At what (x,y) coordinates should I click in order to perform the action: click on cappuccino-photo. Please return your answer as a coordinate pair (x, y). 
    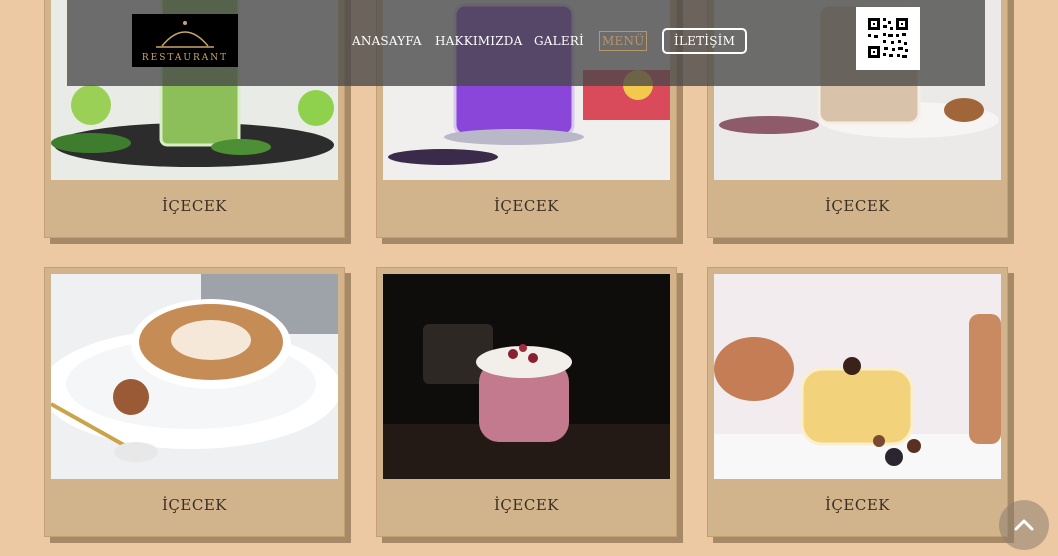
    Looking at the image, I should click on (194, 376).